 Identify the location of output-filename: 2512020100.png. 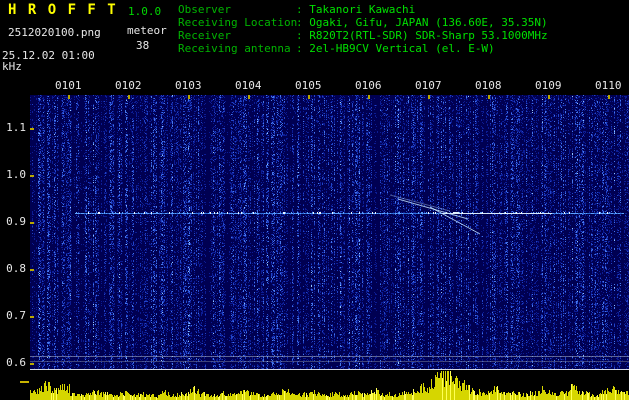
(54, 32).